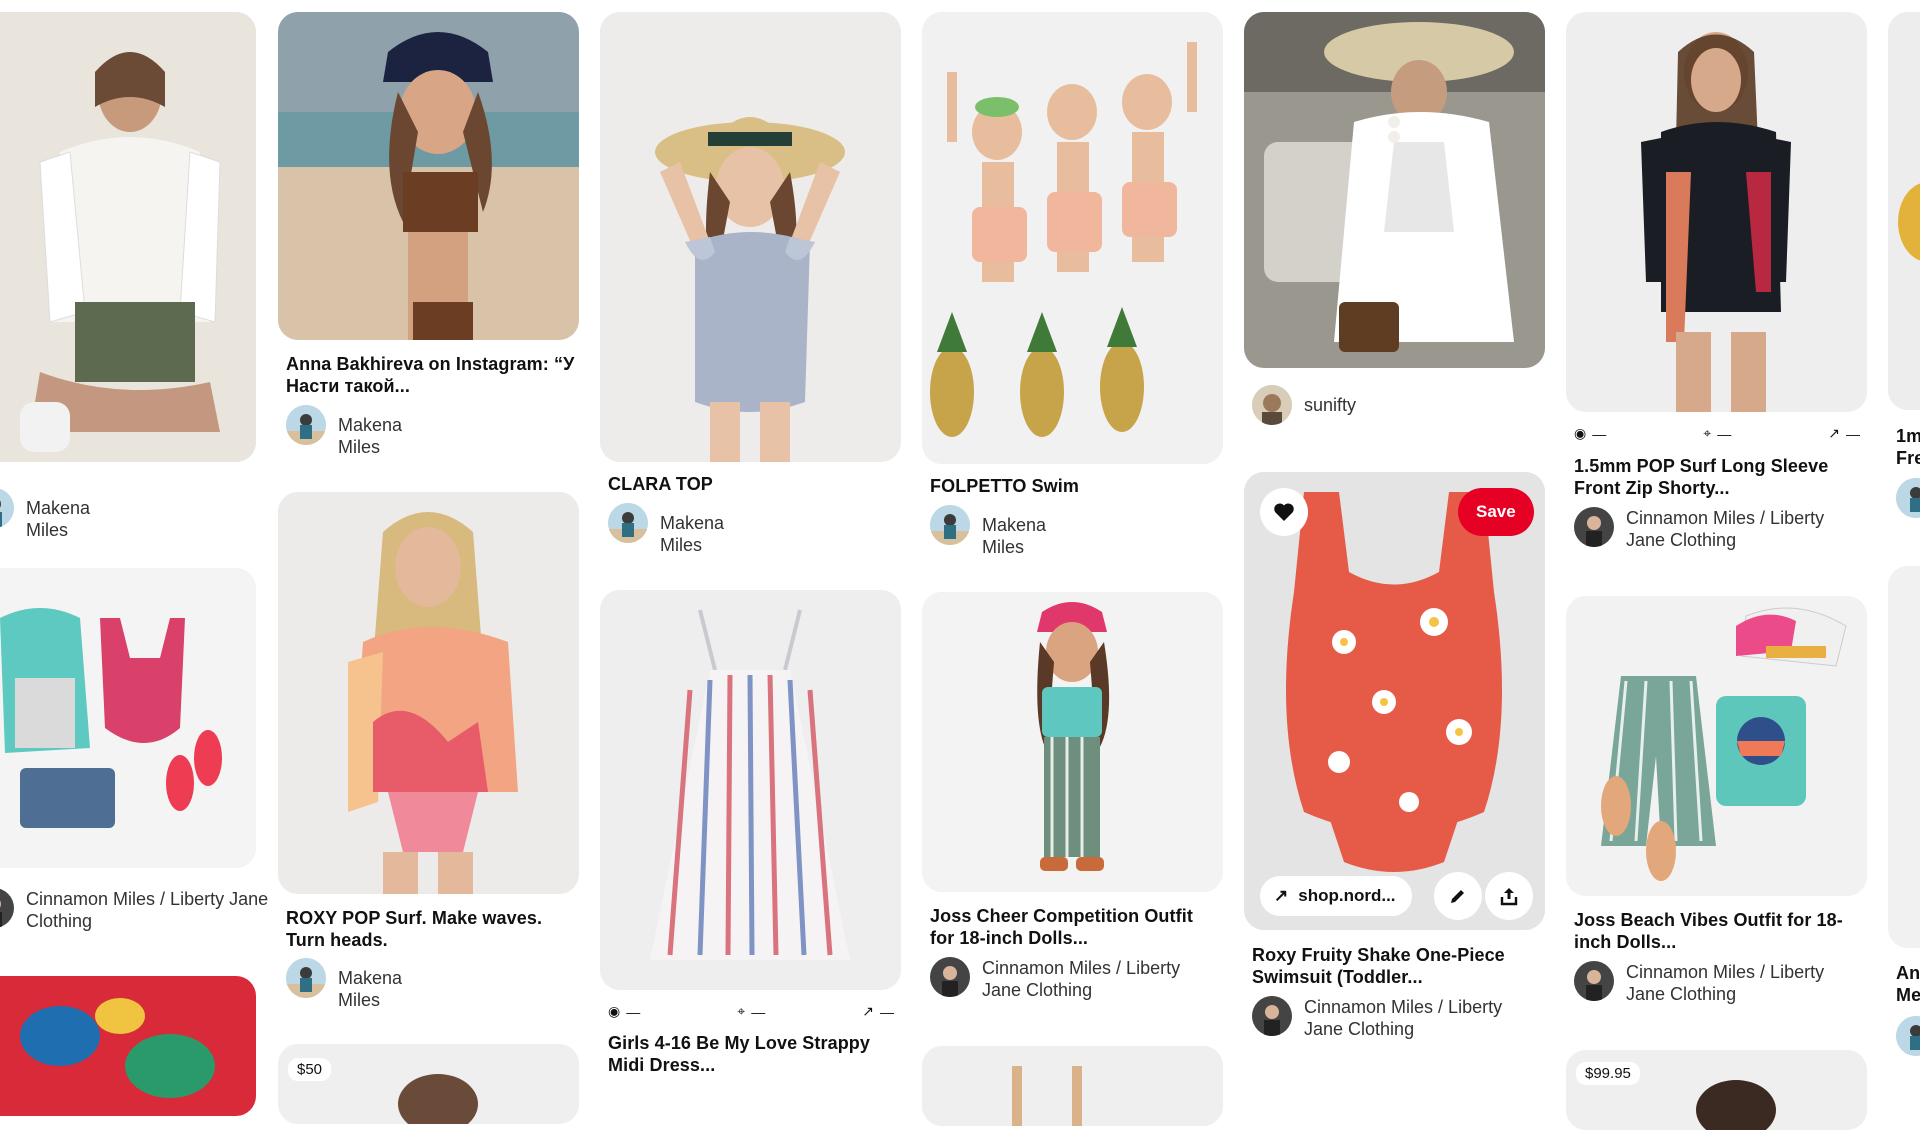 The width and height of the screenshot is (1920, 1130). What do you see at coordinates (1075, 486) in the screenshot?
I see `pin-title: FOLPETTO Swim` at bounding box center [1075, 486].